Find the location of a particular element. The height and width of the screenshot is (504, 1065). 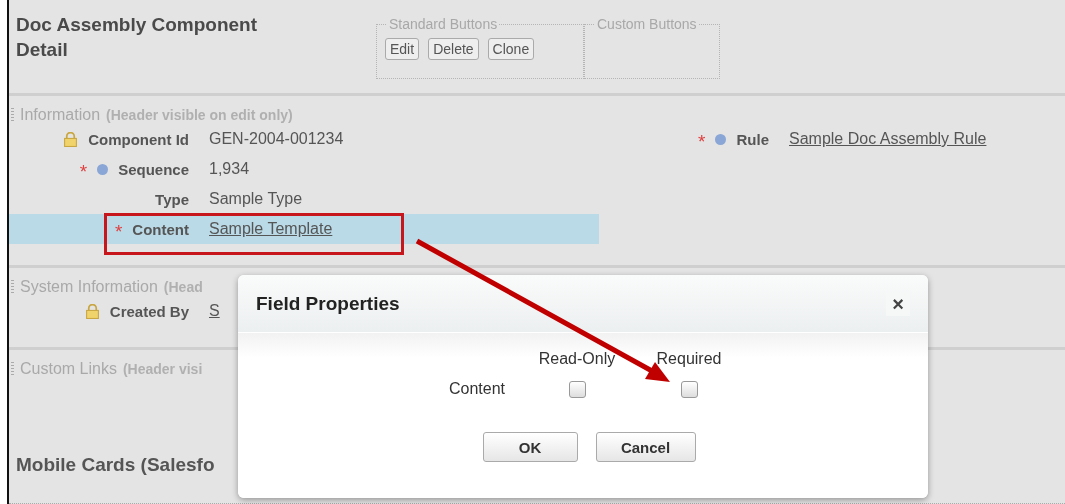

section-heading: Mobile Cards (Salesfo is located at coordinates (116, 465).